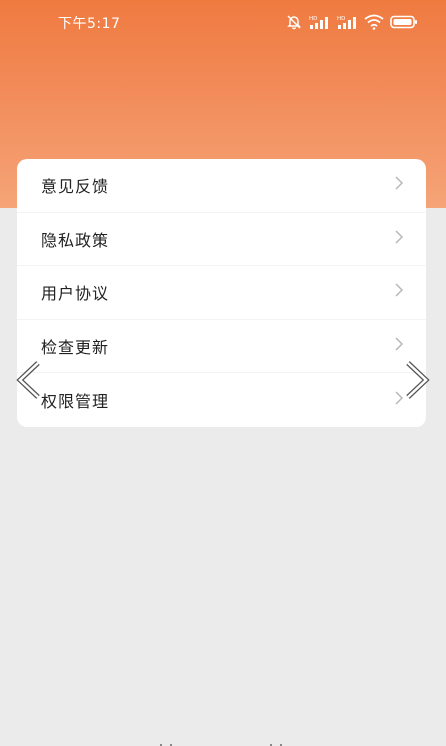 This screenshot has width=446, height=746. What do you see at coordinates (223, 22) in the screenshot?
I see `status-bar: 下午5:17 HD HD` at bounding box center [223, 22].